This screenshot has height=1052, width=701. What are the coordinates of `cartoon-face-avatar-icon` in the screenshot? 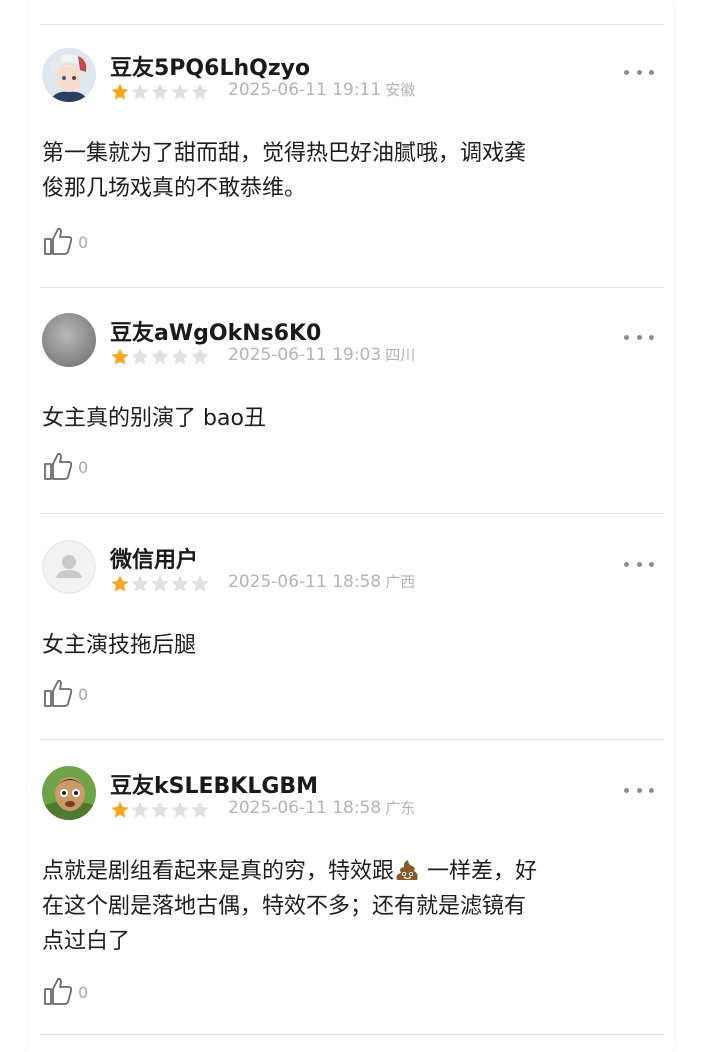 It's located at (69, 793).